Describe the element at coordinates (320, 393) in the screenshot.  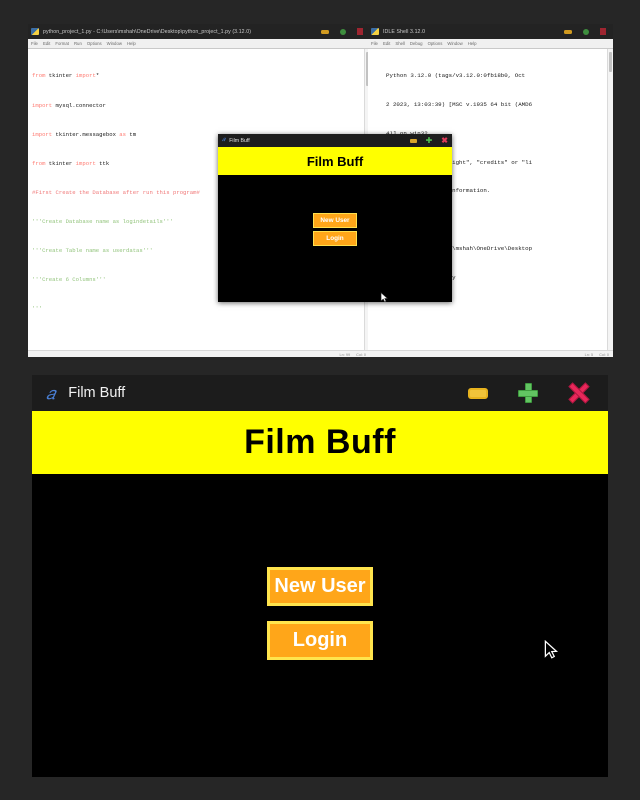
I see `window-titlebar: 𝑎 Film Buff` at that location.